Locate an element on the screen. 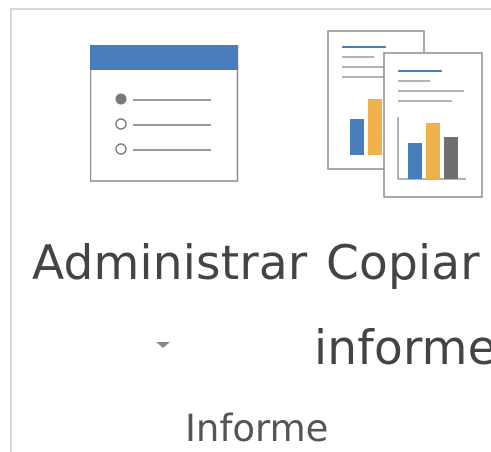  manage-button-label: Administrar is located at coordinates (170, 263).